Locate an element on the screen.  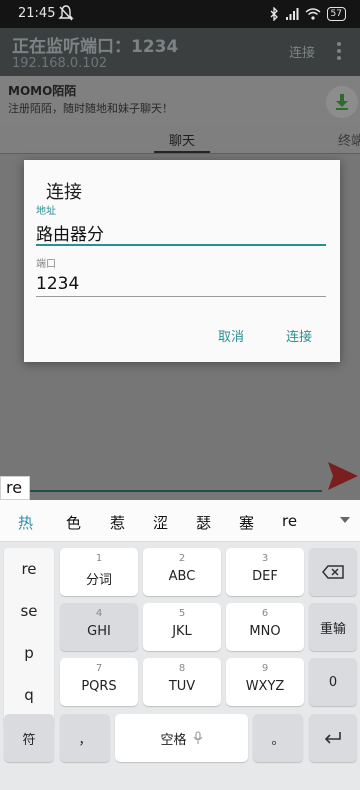
notifications-muted-icon is located at coordinates (66, 13).